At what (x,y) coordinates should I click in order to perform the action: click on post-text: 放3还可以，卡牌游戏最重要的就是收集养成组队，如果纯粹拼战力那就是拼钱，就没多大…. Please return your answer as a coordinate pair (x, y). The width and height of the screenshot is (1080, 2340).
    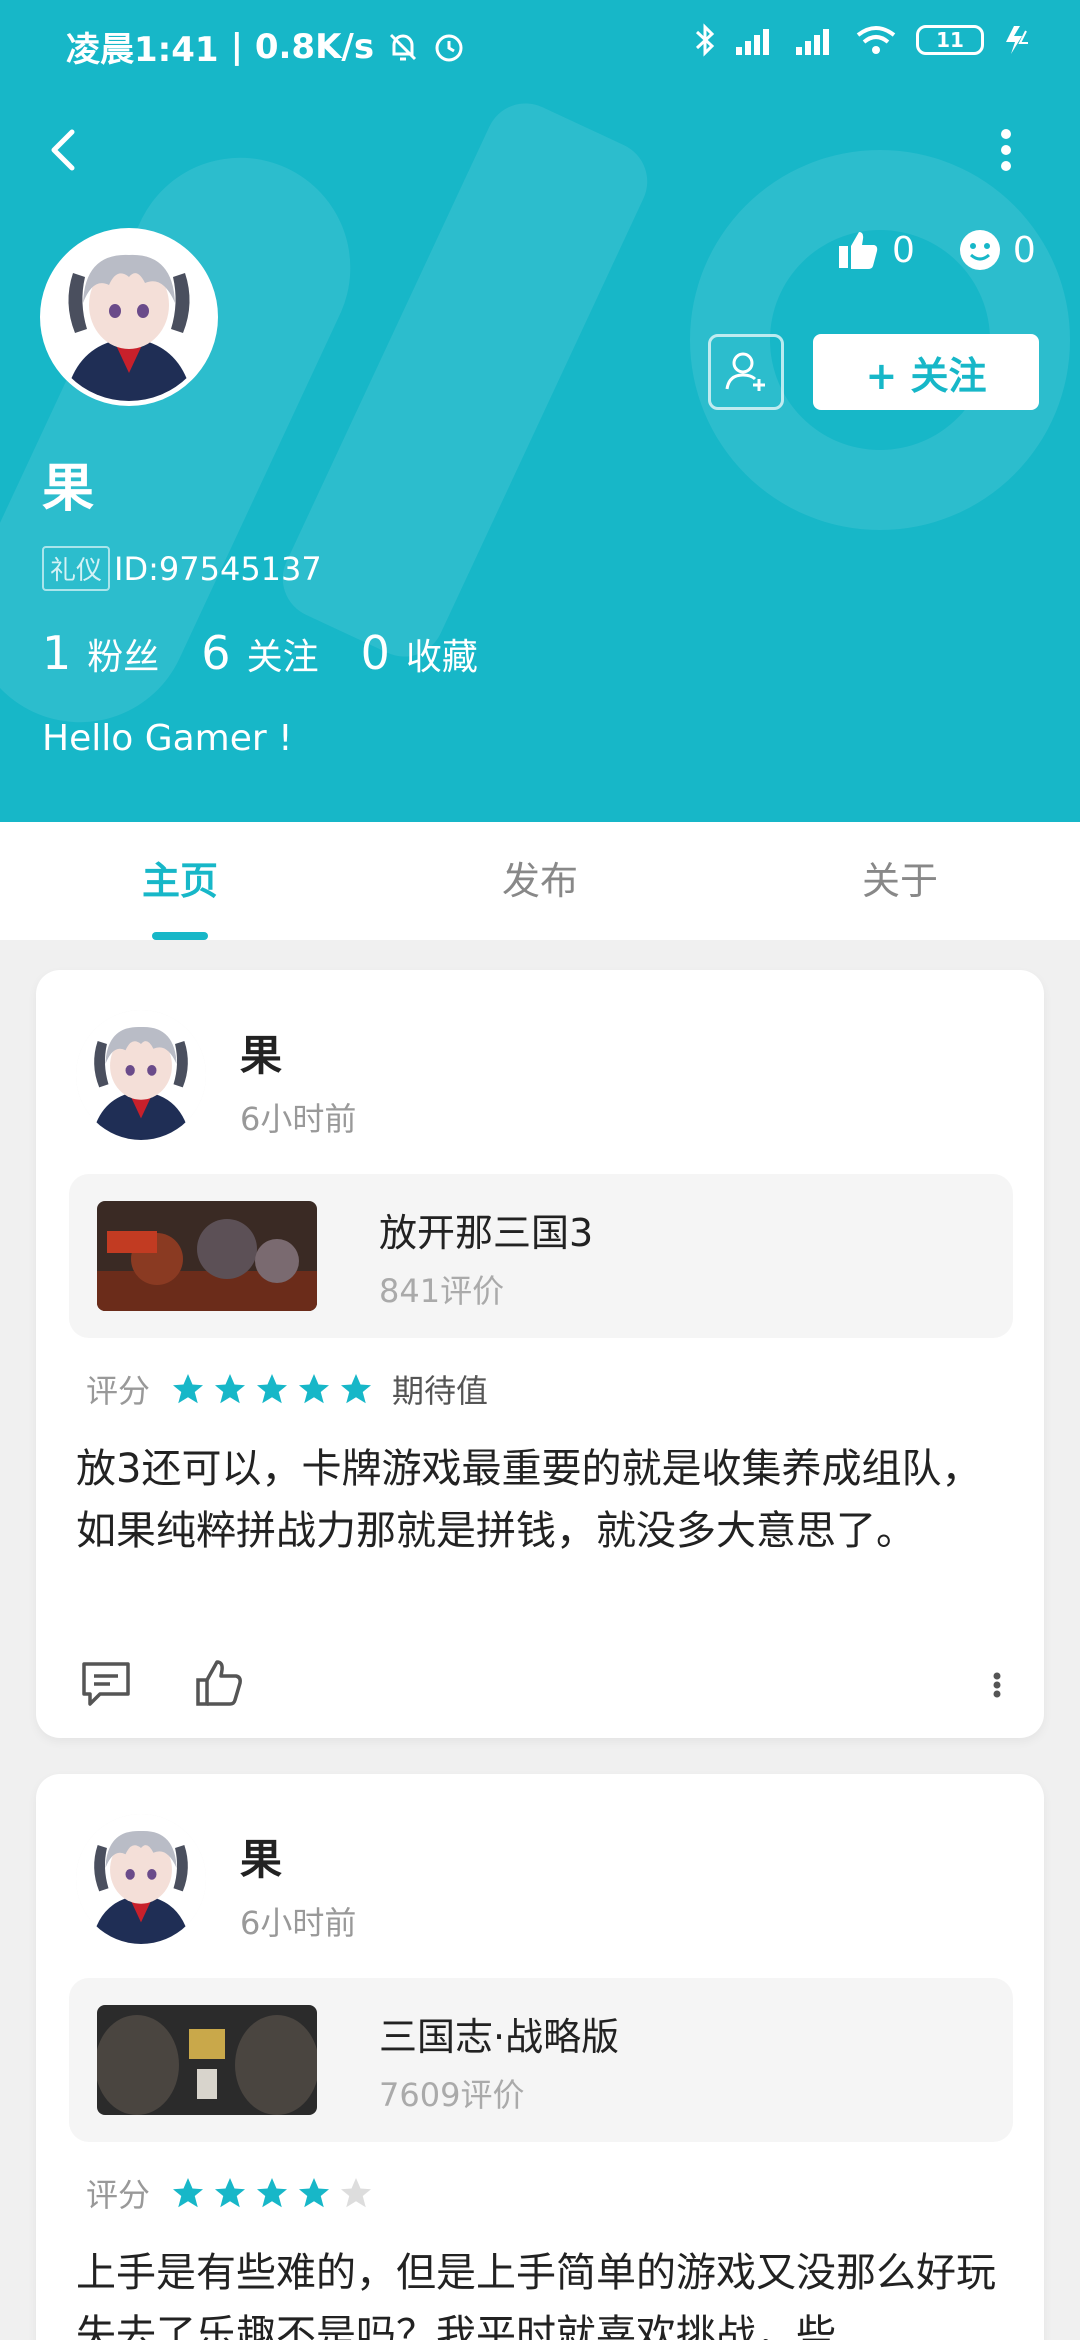
    Looking at the image, I should click on (544, 1500).